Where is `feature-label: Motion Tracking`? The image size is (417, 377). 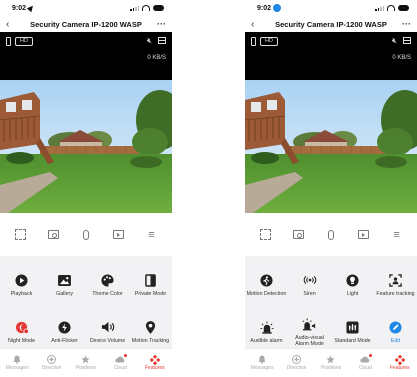
feature-label: Motion Tracking is located at coordinates (150, 341).